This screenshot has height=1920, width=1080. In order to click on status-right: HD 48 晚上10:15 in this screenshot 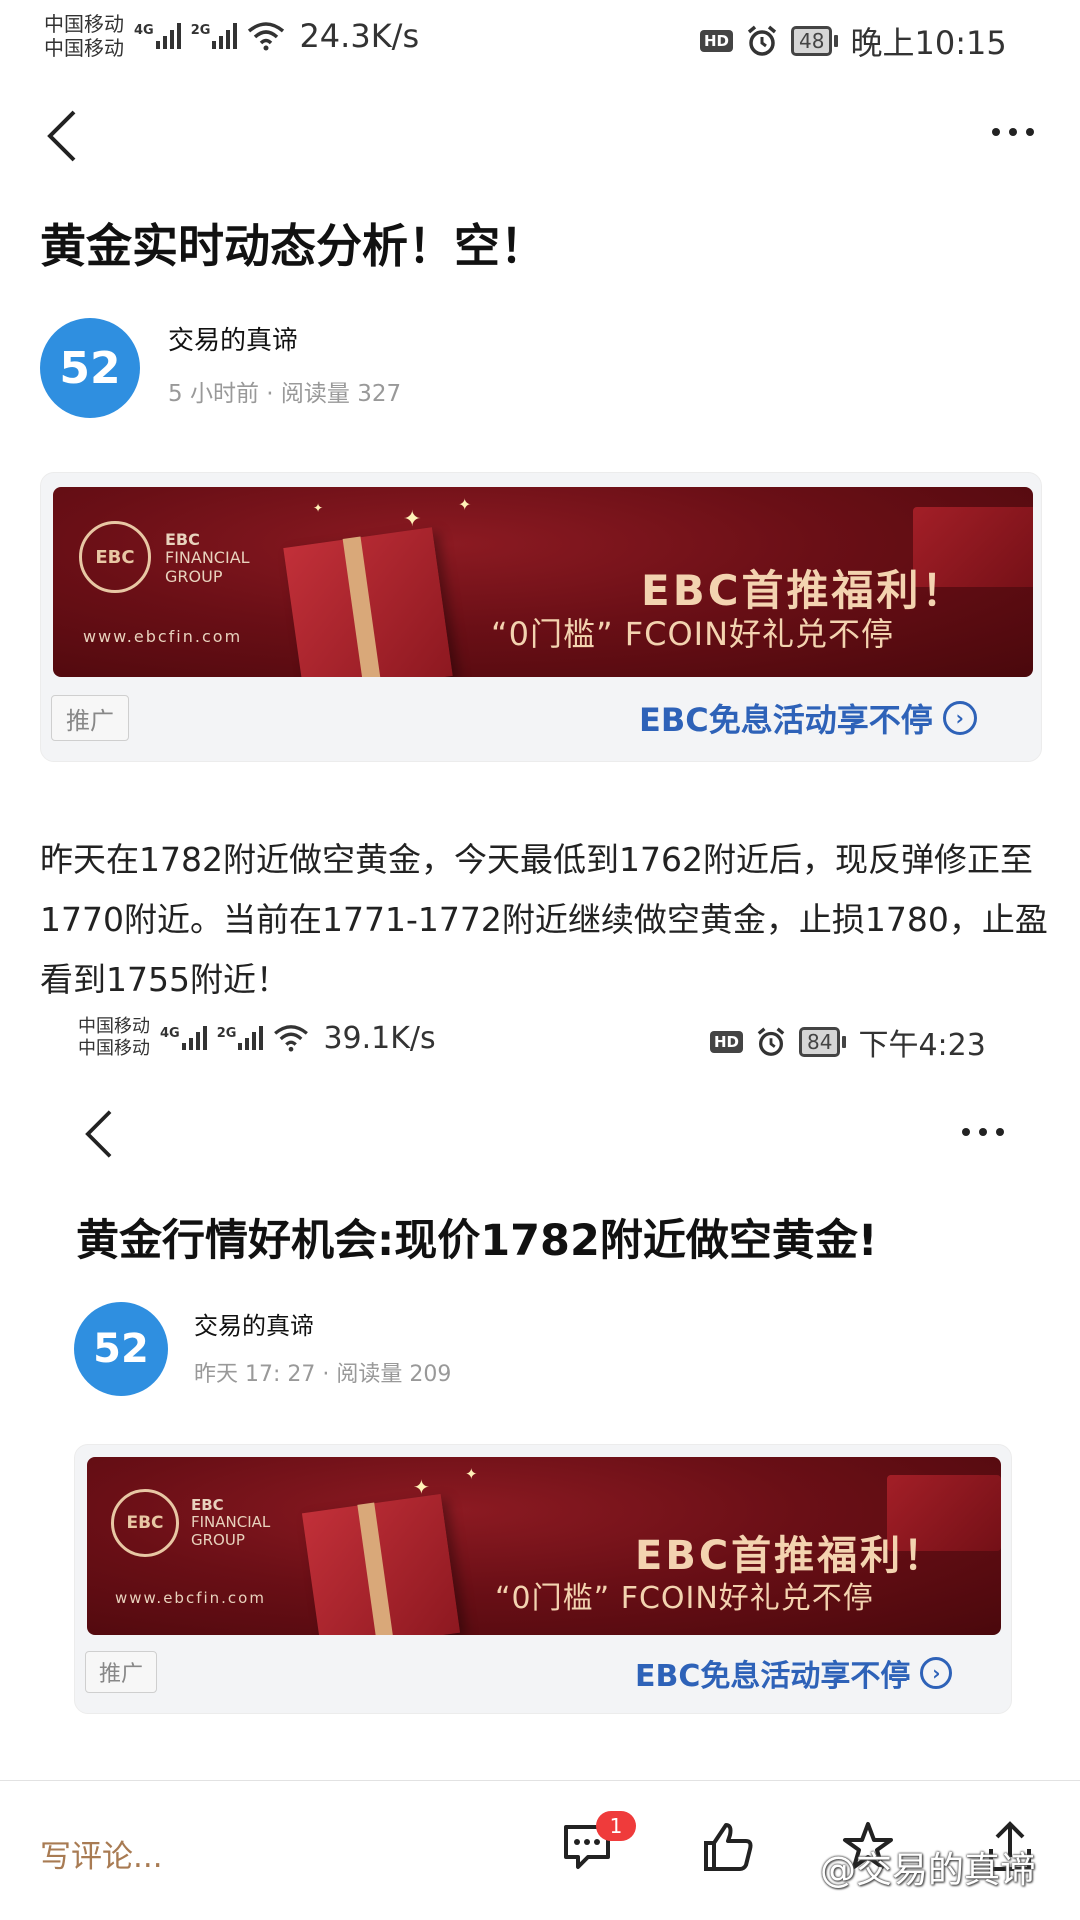, I will do `click(853, 41)`.